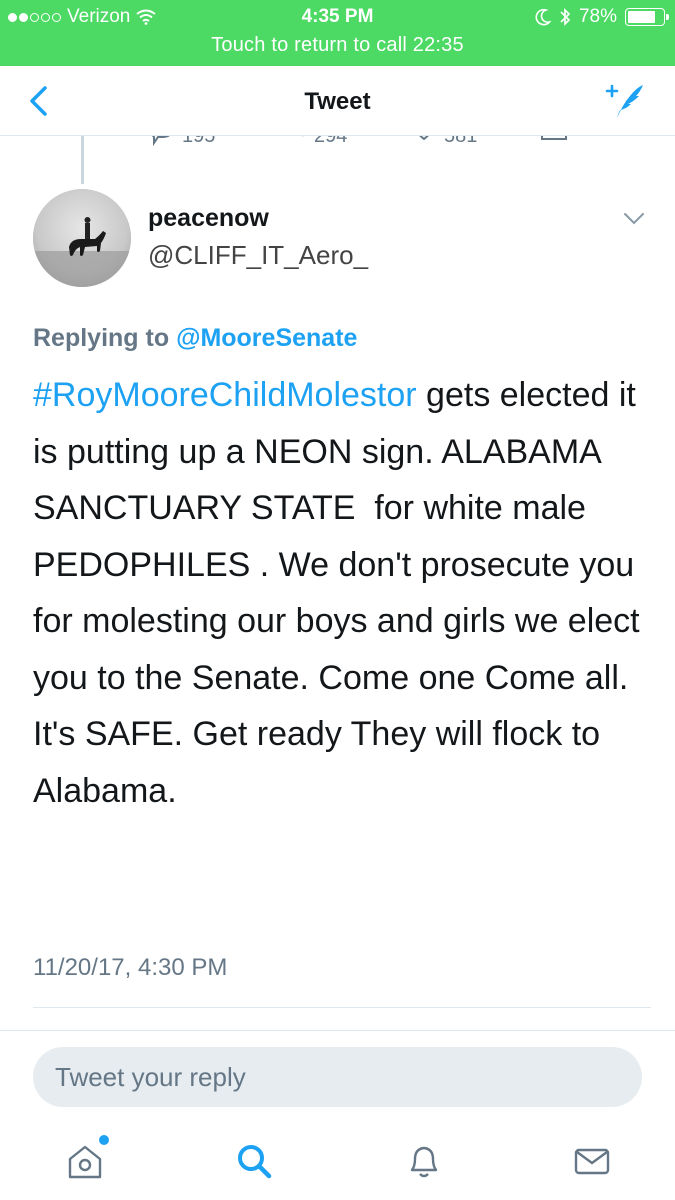  What do you see at coordinates (337, 1077) in the screenshot?
I see `reply-input` at bounding box center [337, 1077].